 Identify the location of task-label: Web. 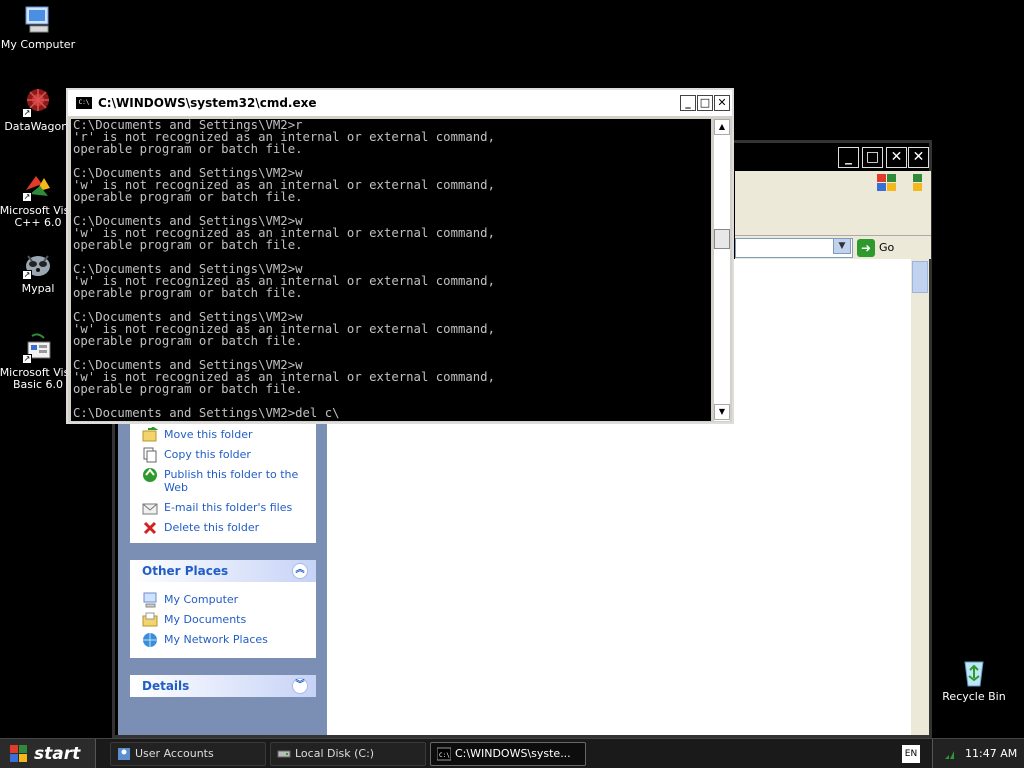
(176, 487).